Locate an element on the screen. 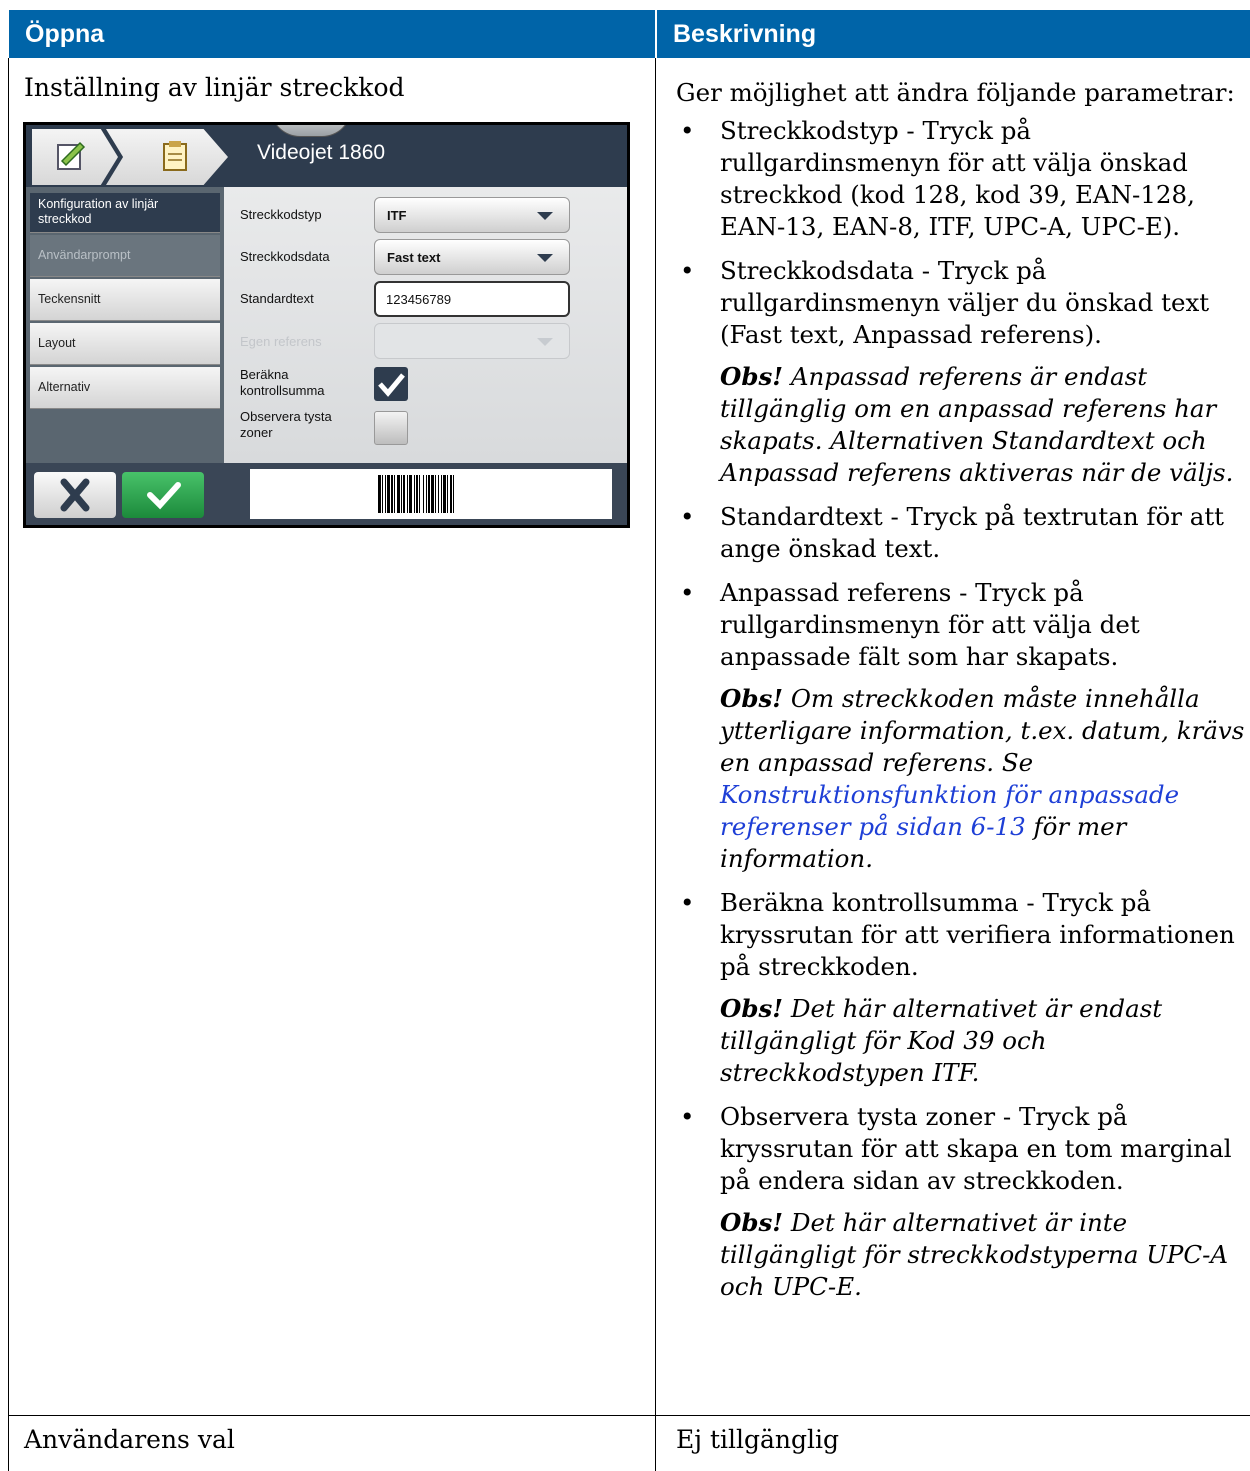 Image resolution: width=1250 pixels, height=1471 pixels. table-row-divider is located at coordinates (629, 1415).